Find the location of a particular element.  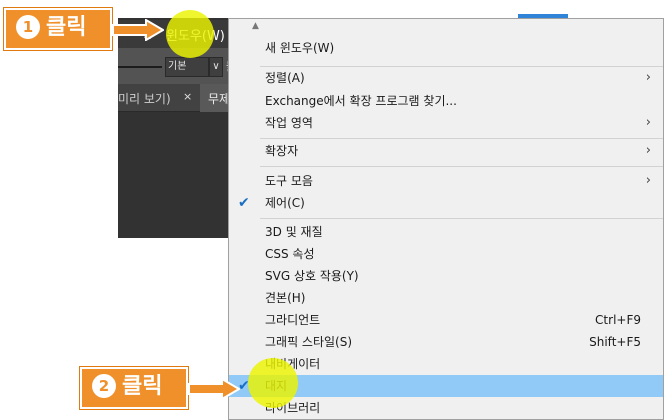

menu-item-label: 정렬(A) is located at coordinates (285, 78).